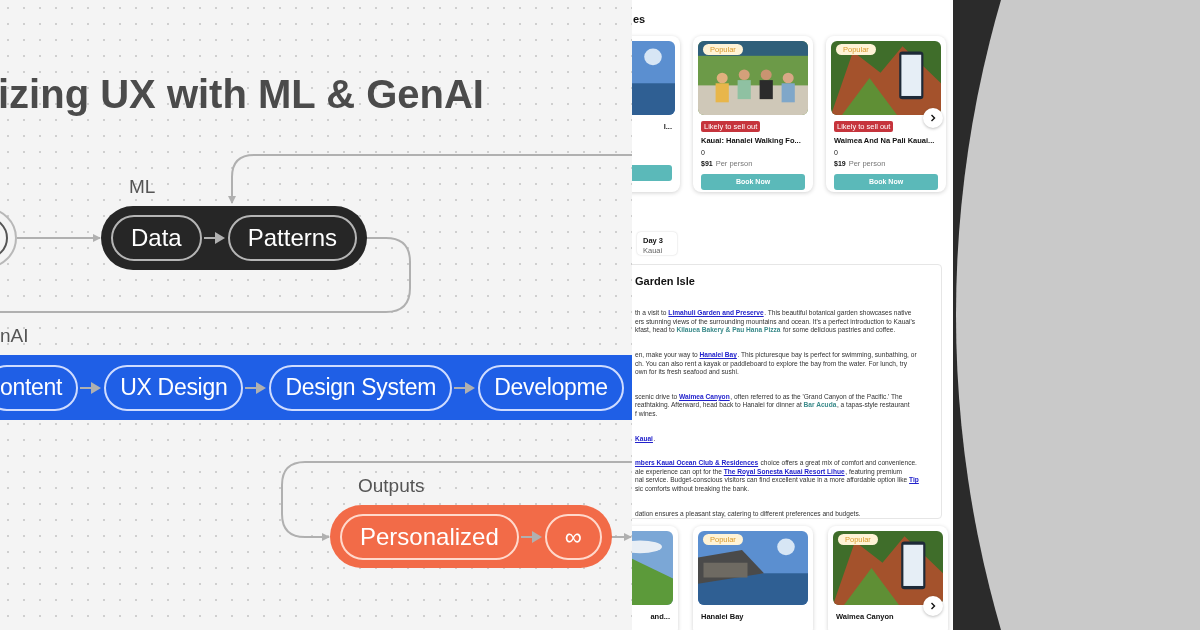  What do you see at coordinates (242, 94) in the screenshot?
I see `diagram-title: izing UX with ML & GenAI` at bounding box center [242, 94].